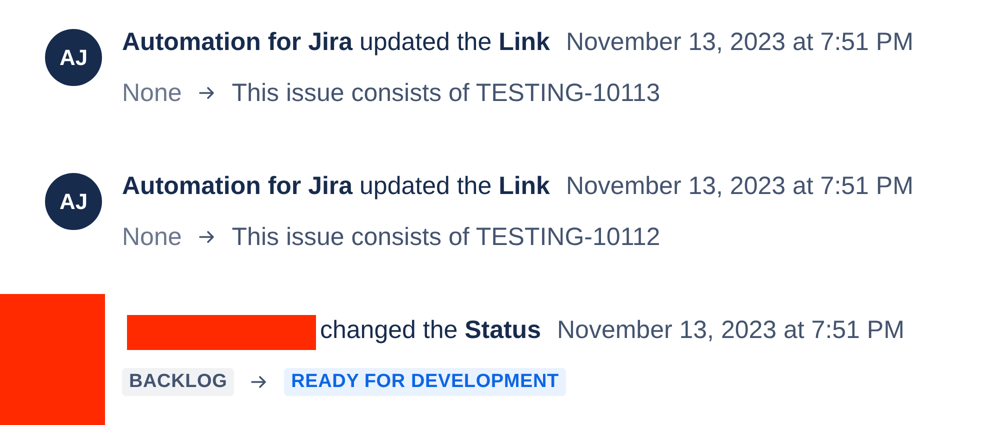 Image resolution: width=999 pixels, height=425 pixels. Describe the element at coordinates (446, 93) in the screenshot. I see `new-value: This issue consists of TESTING-10113` at that location.